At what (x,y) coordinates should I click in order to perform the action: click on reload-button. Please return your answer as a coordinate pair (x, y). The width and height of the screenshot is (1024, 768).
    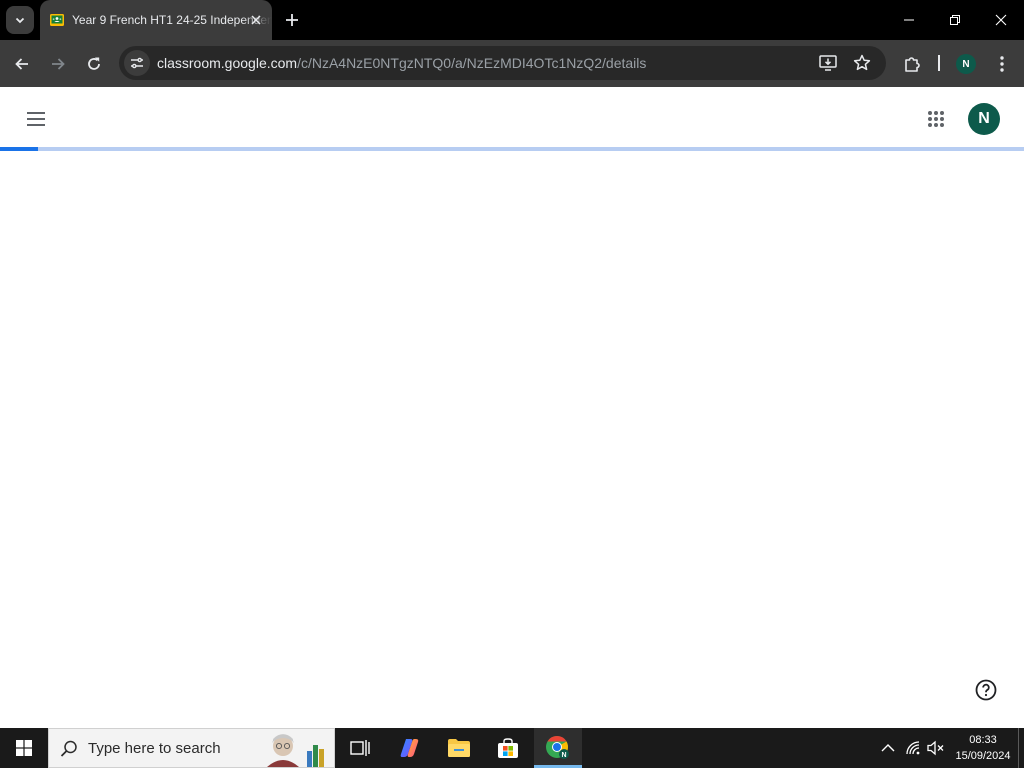
    Looking at the image, I should click on (94, 64).